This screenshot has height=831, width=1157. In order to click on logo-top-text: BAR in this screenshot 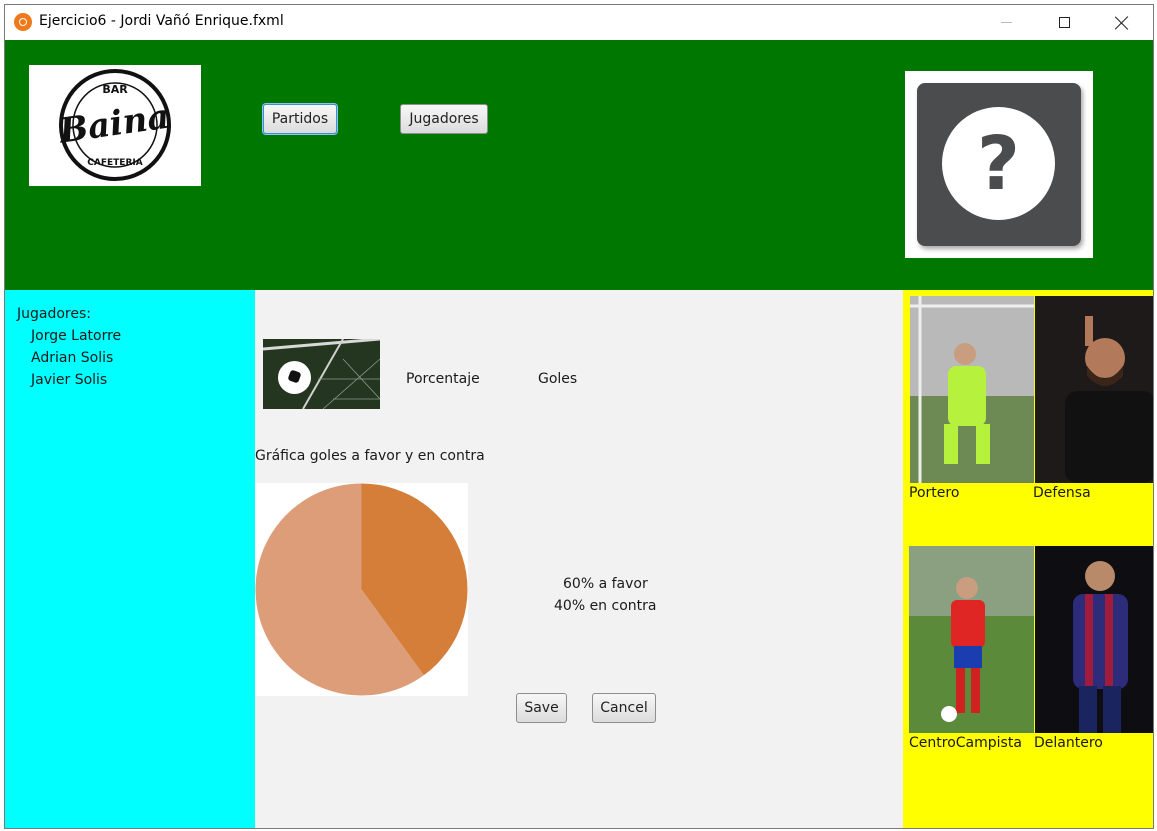, I will do `click(115, 89)`.